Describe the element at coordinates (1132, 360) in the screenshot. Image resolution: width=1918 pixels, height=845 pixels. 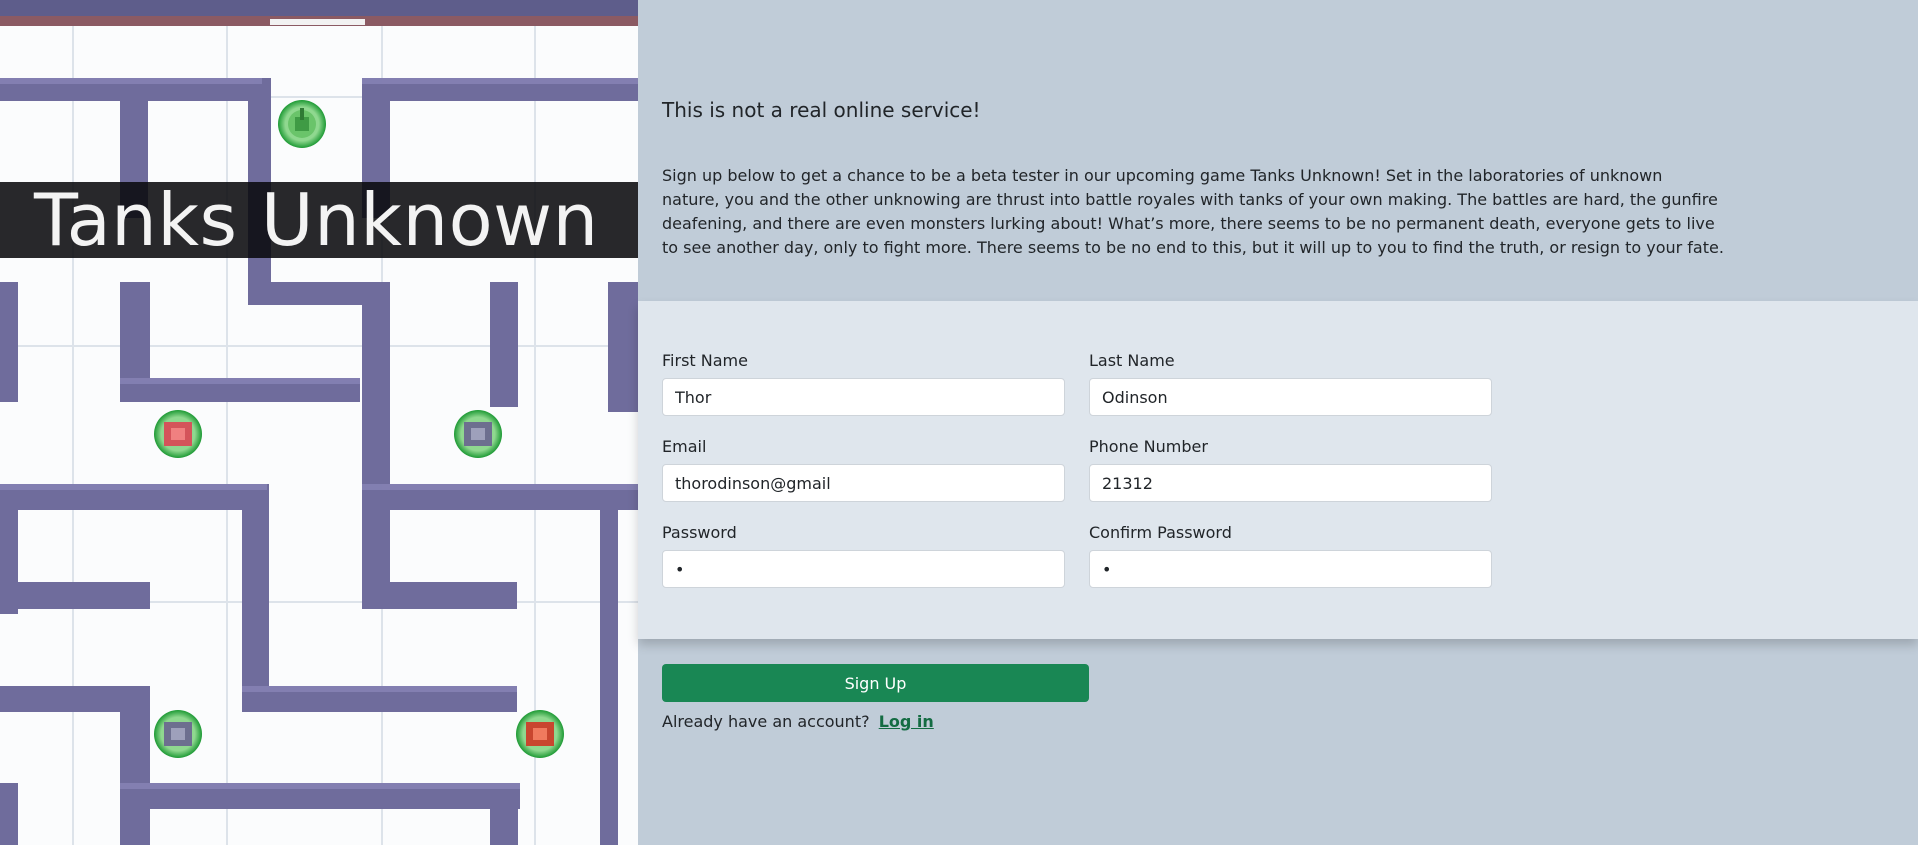
I see `last-name-label: Last Name` at that location.